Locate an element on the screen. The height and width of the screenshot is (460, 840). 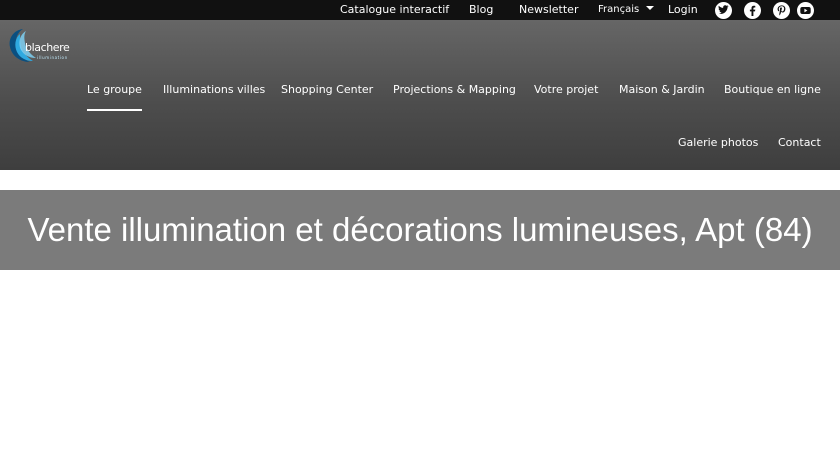
blog-link: Blog is located at coordinates (481, 10).